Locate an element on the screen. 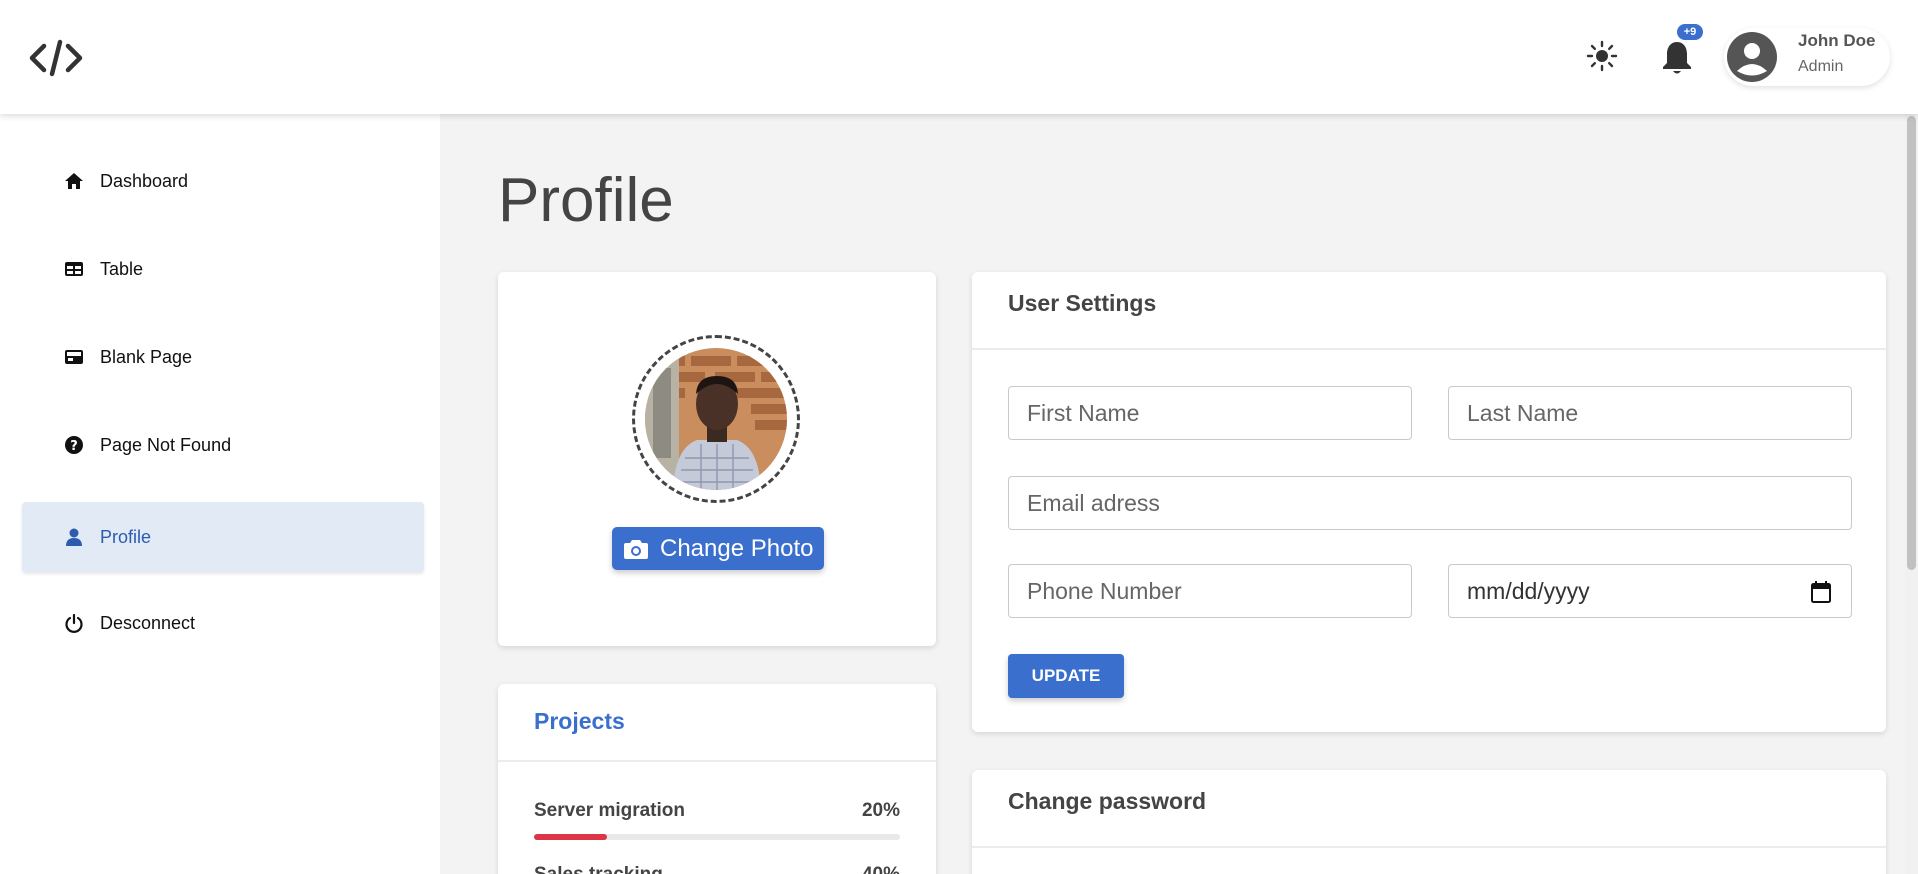 This screenshot has width=1918, height=874. project-percent: 20% is located at coordinates (880, 810).